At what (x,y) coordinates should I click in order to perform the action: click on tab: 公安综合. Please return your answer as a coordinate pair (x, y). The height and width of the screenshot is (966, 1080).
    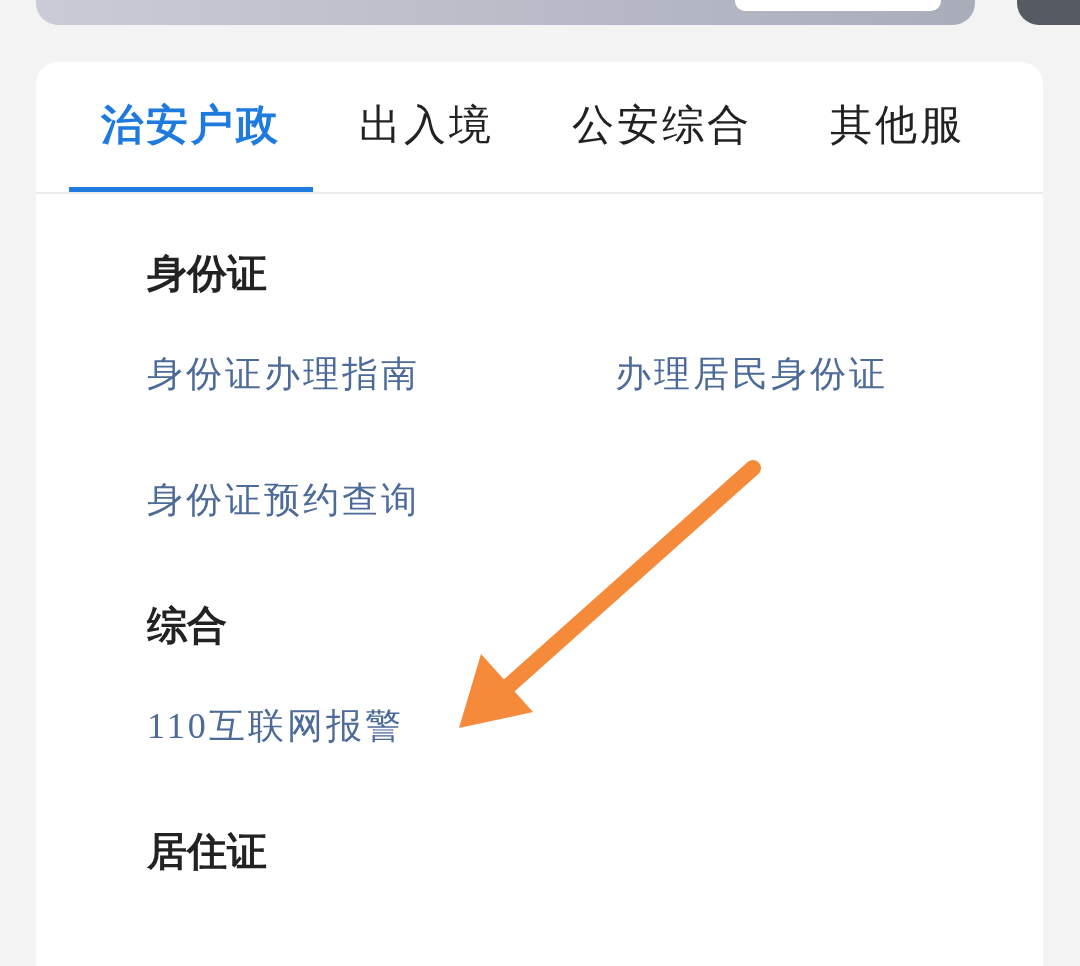
    Looking at the image, I should click on (662, 127).